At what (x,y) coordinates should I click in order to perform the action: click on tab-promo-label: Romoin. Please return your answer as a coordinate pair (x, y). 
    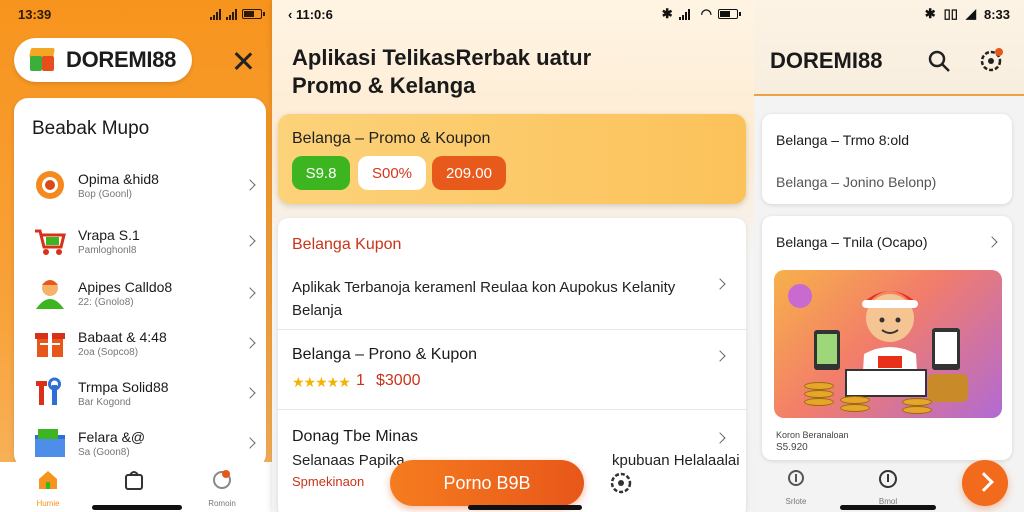
    Looking at the image, I should click on (222, 503).